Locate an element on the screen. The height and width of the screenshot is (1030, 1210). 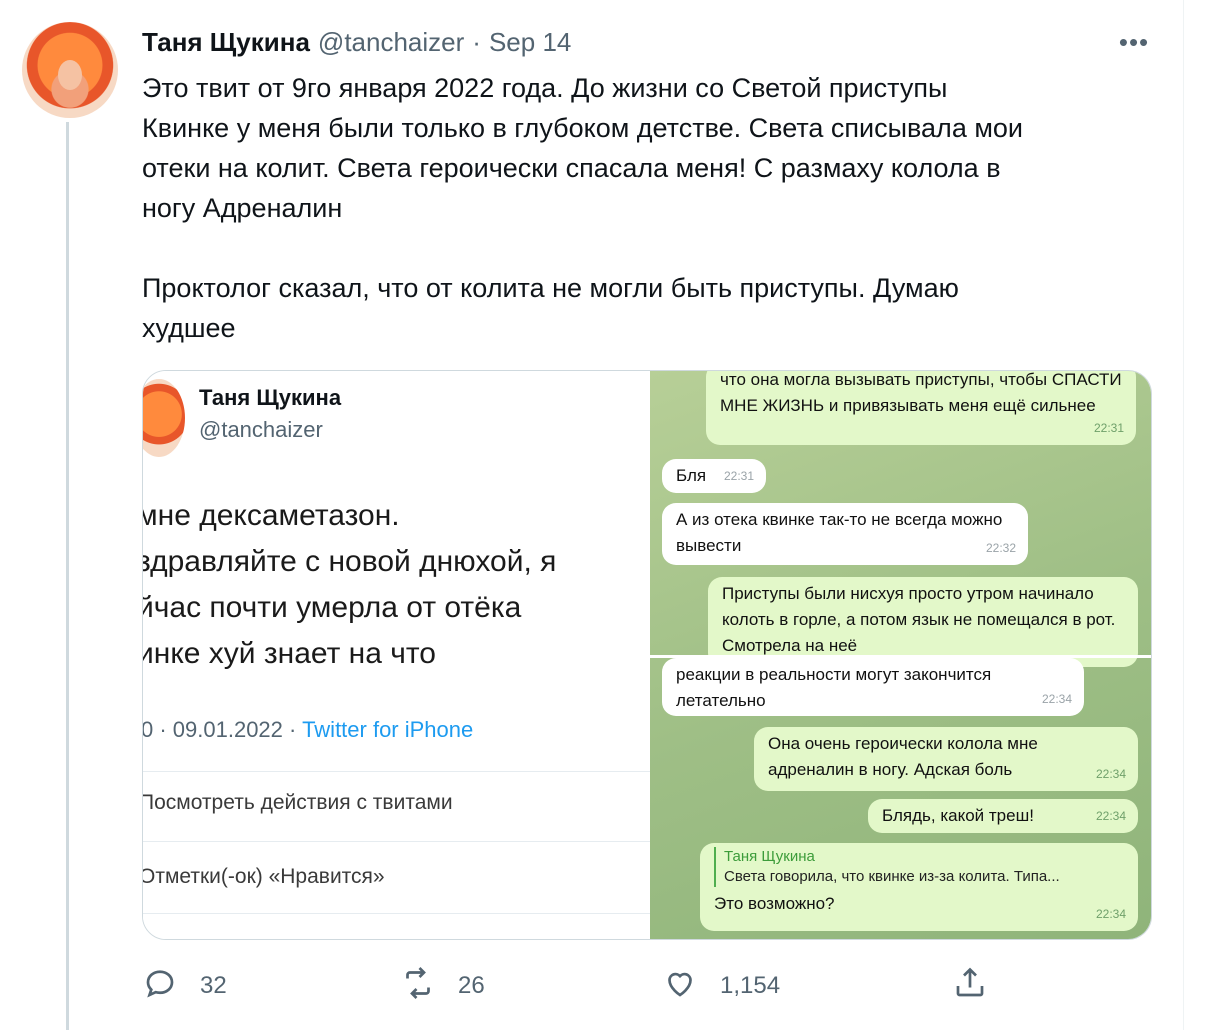
inner-action-likes: Отметки(-ок) «Нравится» is located at coordinates (264, 876).